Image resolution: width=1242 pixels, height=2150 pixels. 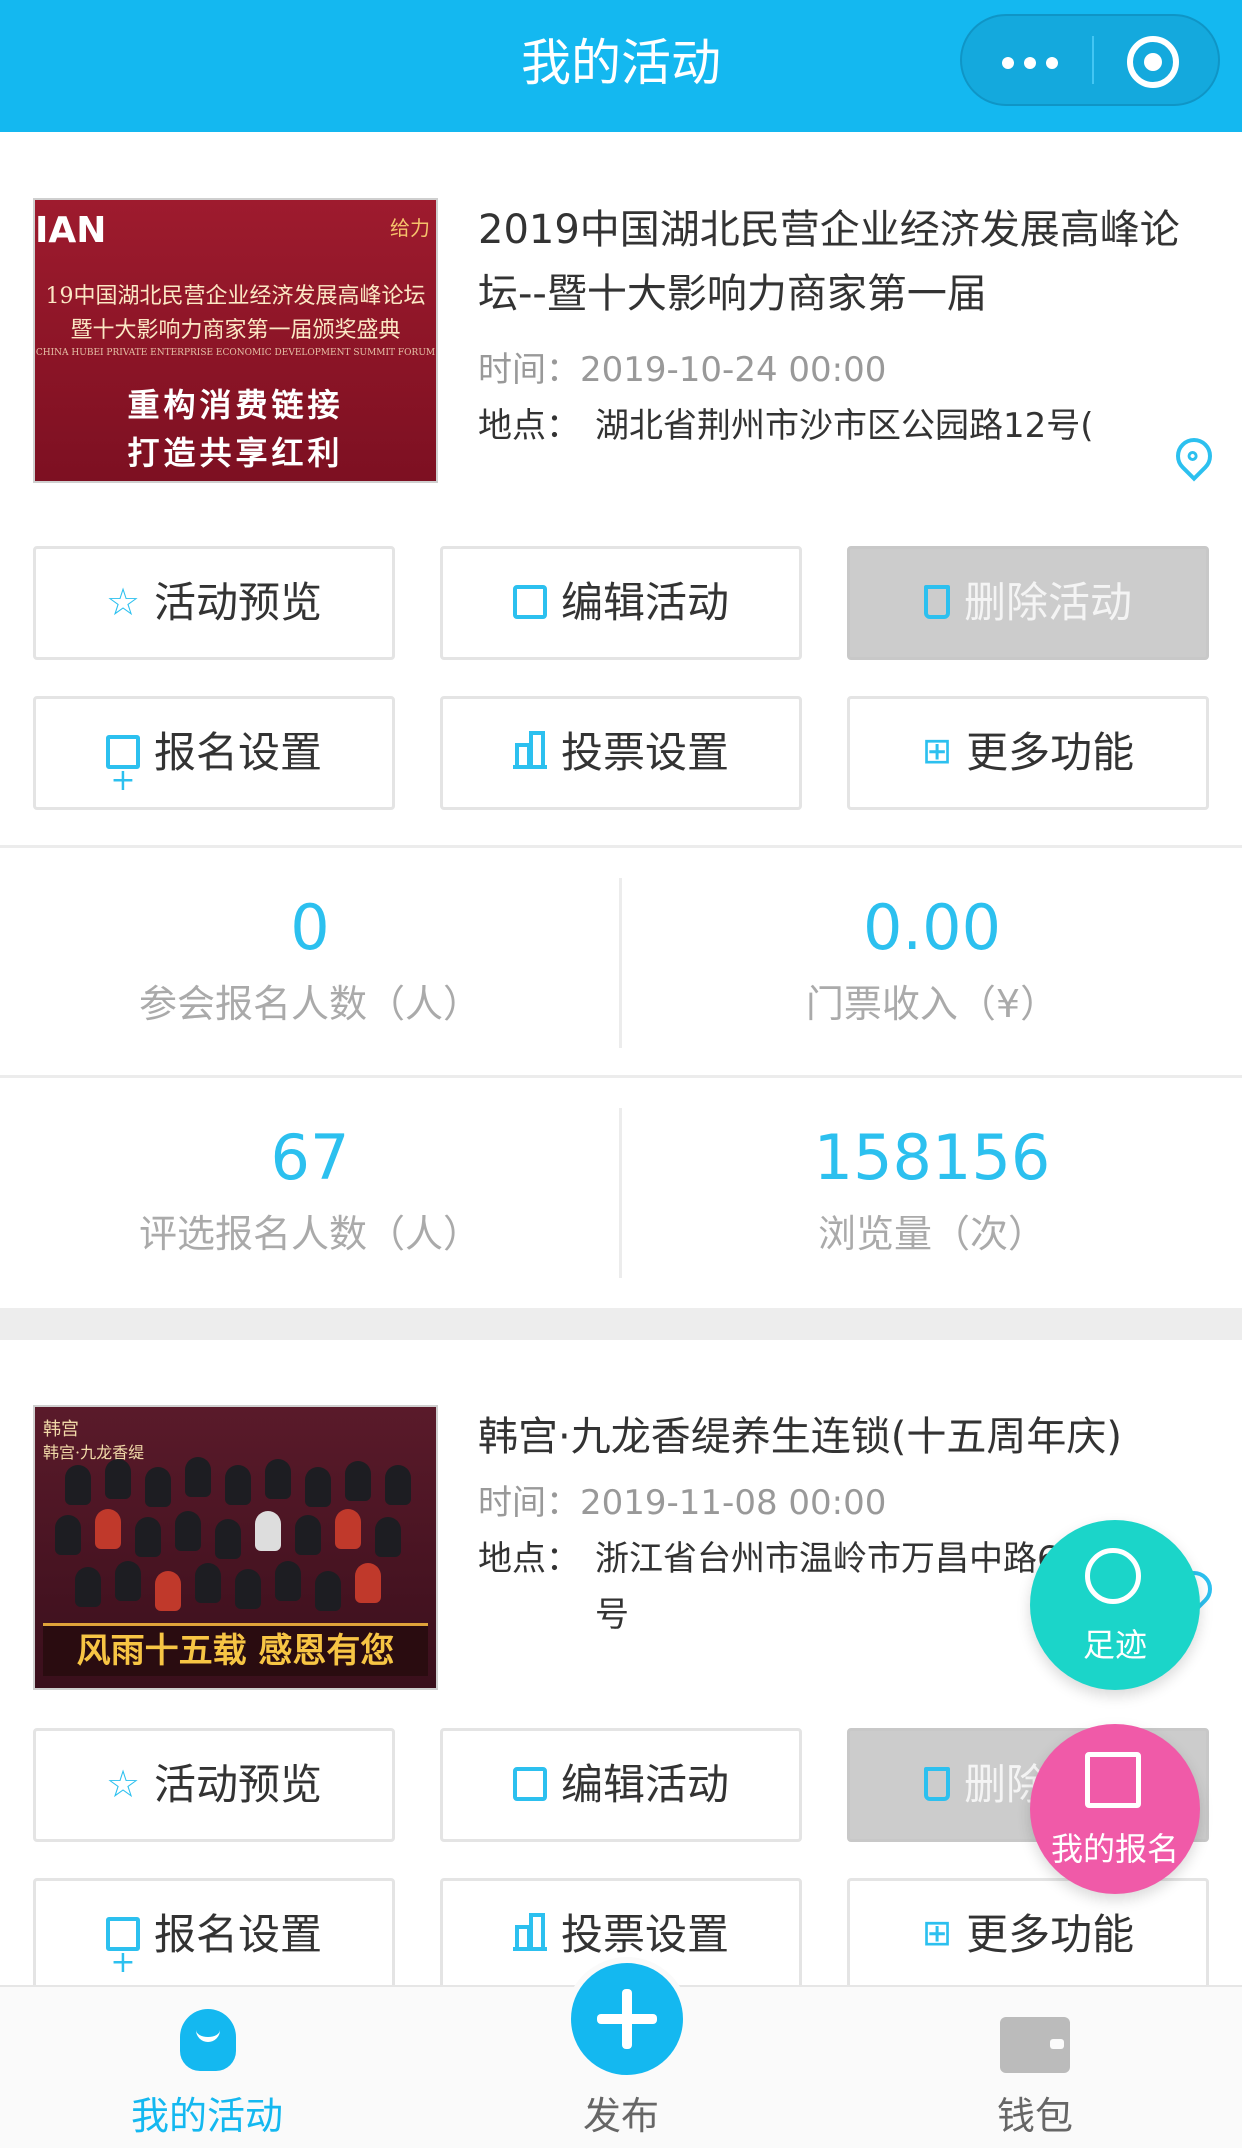 I want to click on location-pin-icon, so click(x=1194, y=456).